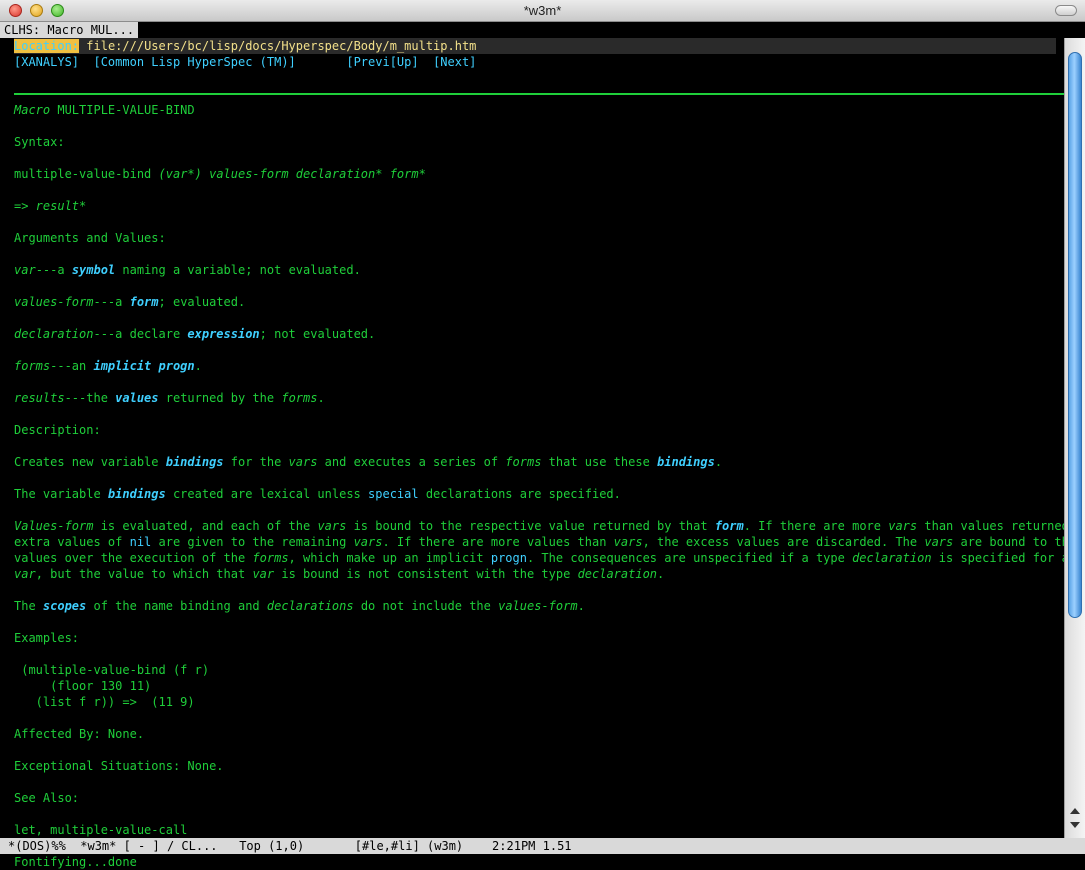 The height and width of the screenshot is (870, 1085). Describe the element at coordinates (223, 334) in the screenshot. I see `glossary-link-expression: expression` at that location.